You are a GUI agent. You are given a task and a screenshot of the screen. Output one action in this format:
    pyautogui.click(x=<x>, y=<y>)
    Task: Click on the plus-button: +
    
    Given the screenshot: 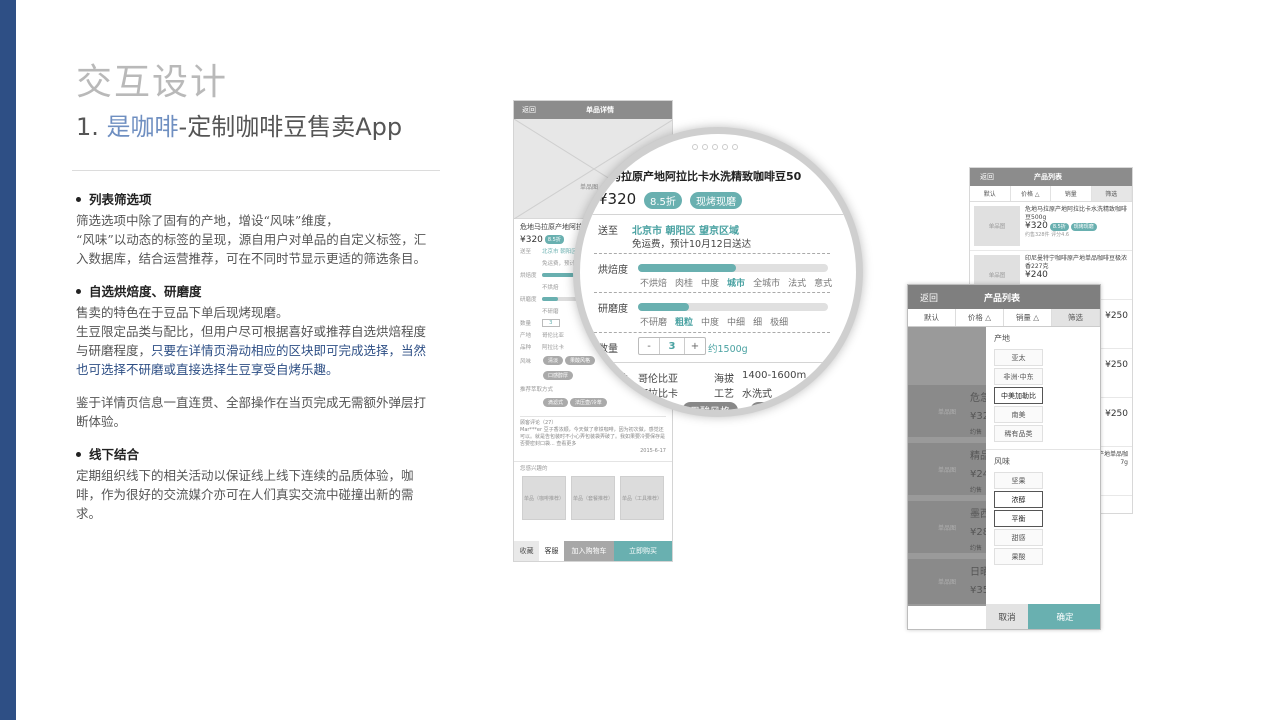 What is the action you would take?
    pyautogui.click(x=695, y=346)
    